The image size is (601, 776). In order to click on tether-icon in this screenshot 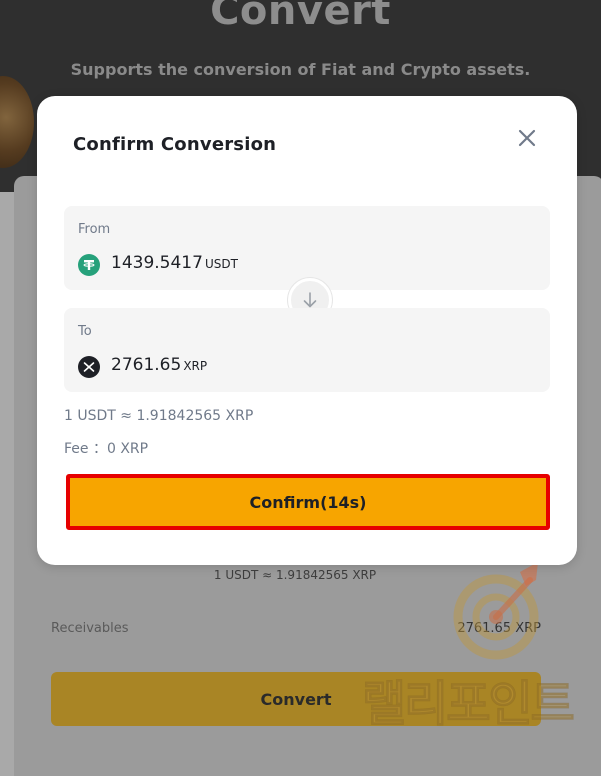, I will do `click(89, 265)`.